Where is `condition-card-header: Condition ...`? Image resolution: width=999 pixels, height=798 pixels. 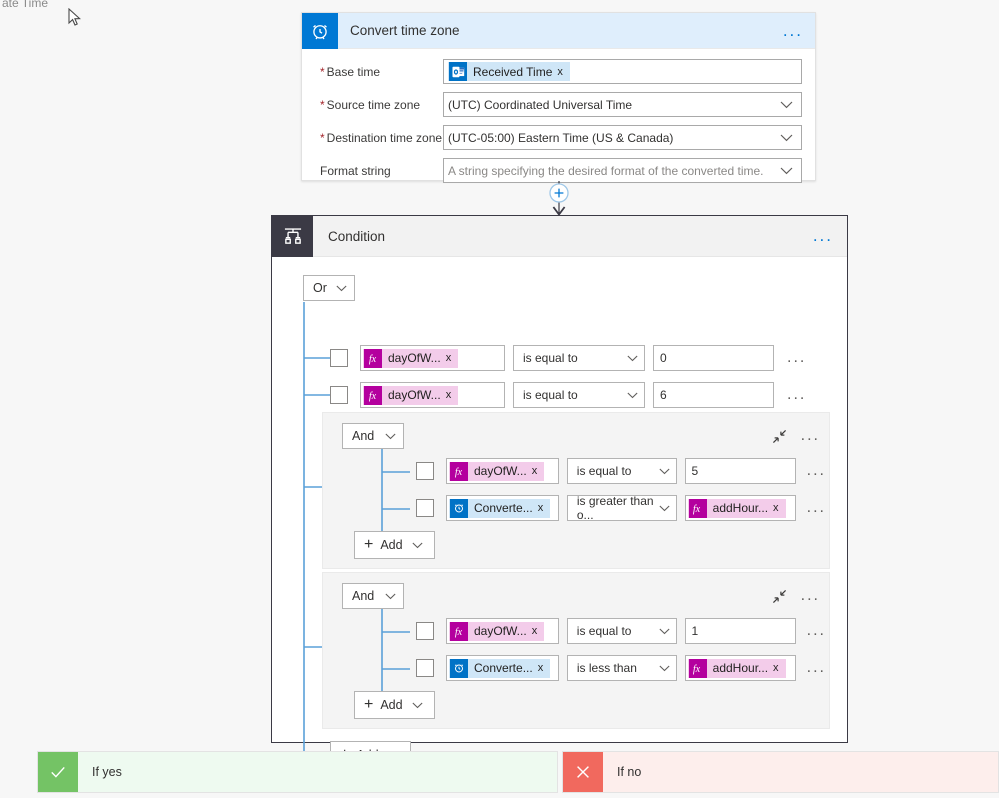
condition-card-header: Condition ... is located at coordinates (559, 236).